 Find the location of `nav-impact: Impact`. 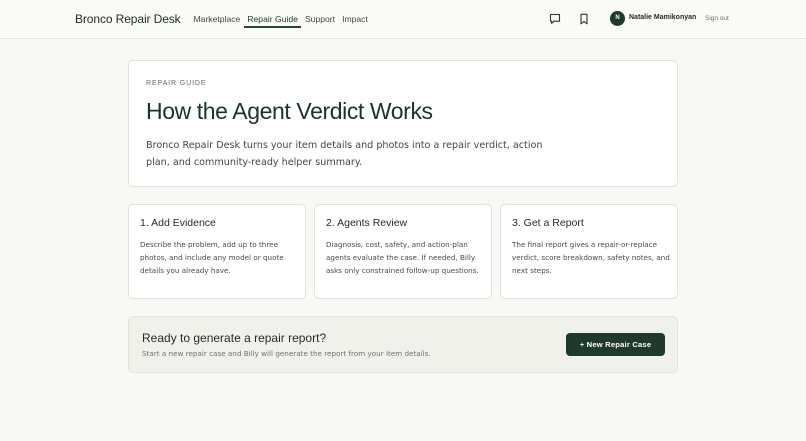

nav-impact: Impact is located at coordinates (355, 19).